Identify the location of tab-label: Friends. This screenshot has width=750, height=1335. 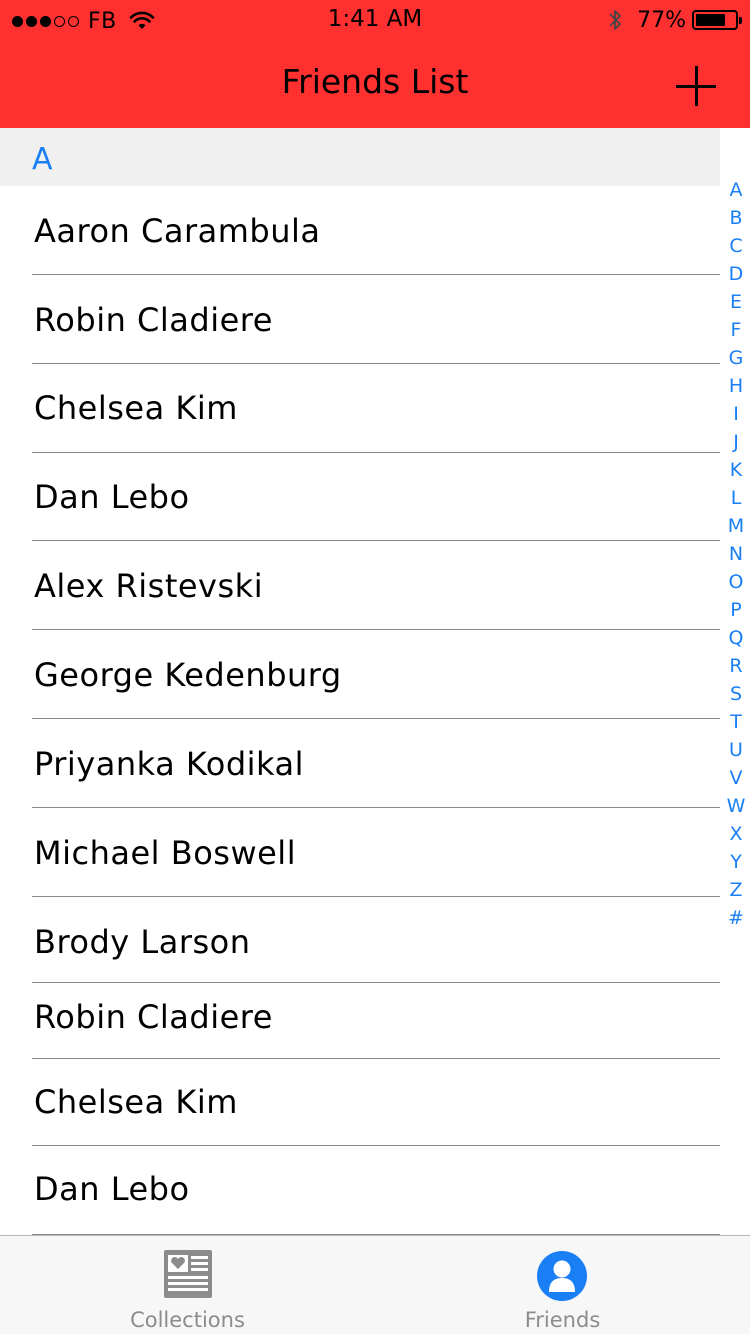
(562, 1320).